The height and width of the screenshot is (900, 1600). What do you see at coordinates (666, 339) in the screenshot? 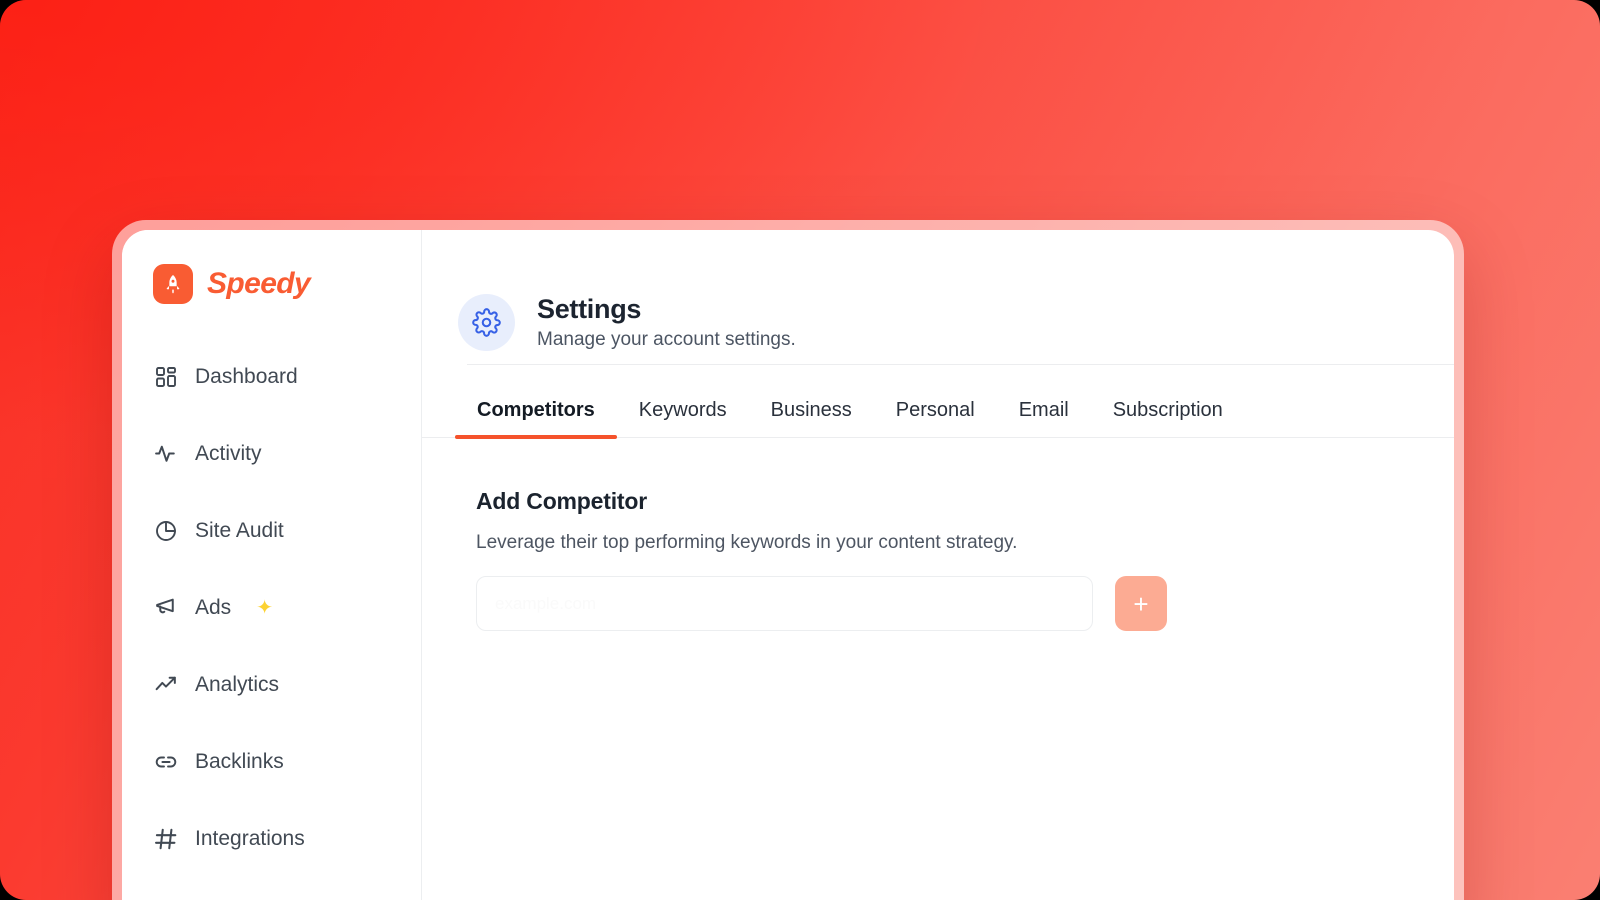
I see `page-subtitle: Manage your account settings.` at bounding box center [666, 339].